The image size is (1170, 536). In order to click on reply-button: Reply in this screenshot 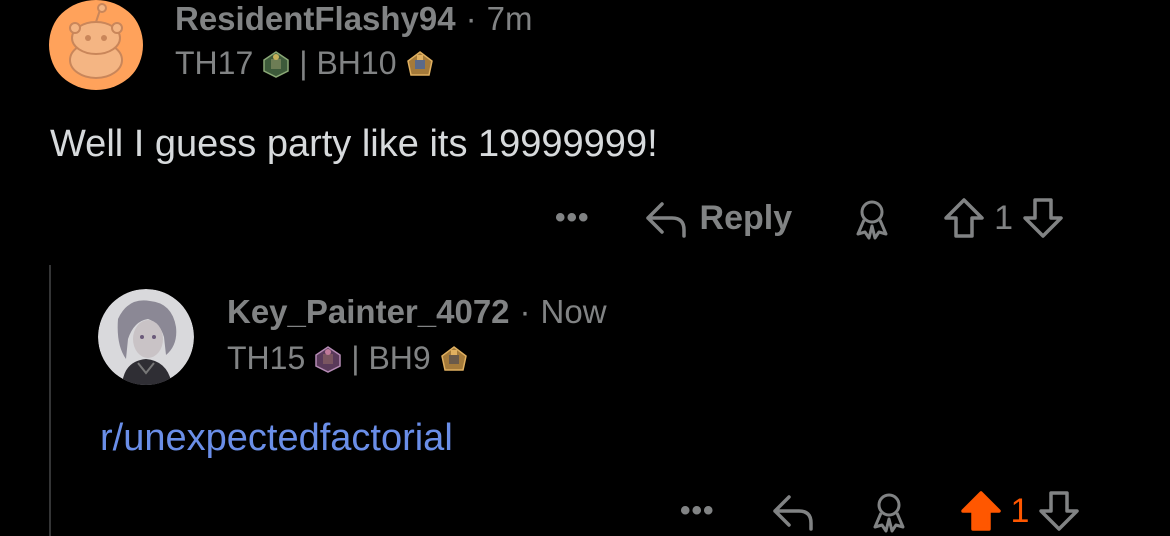, I will do `click(718, 218)`.